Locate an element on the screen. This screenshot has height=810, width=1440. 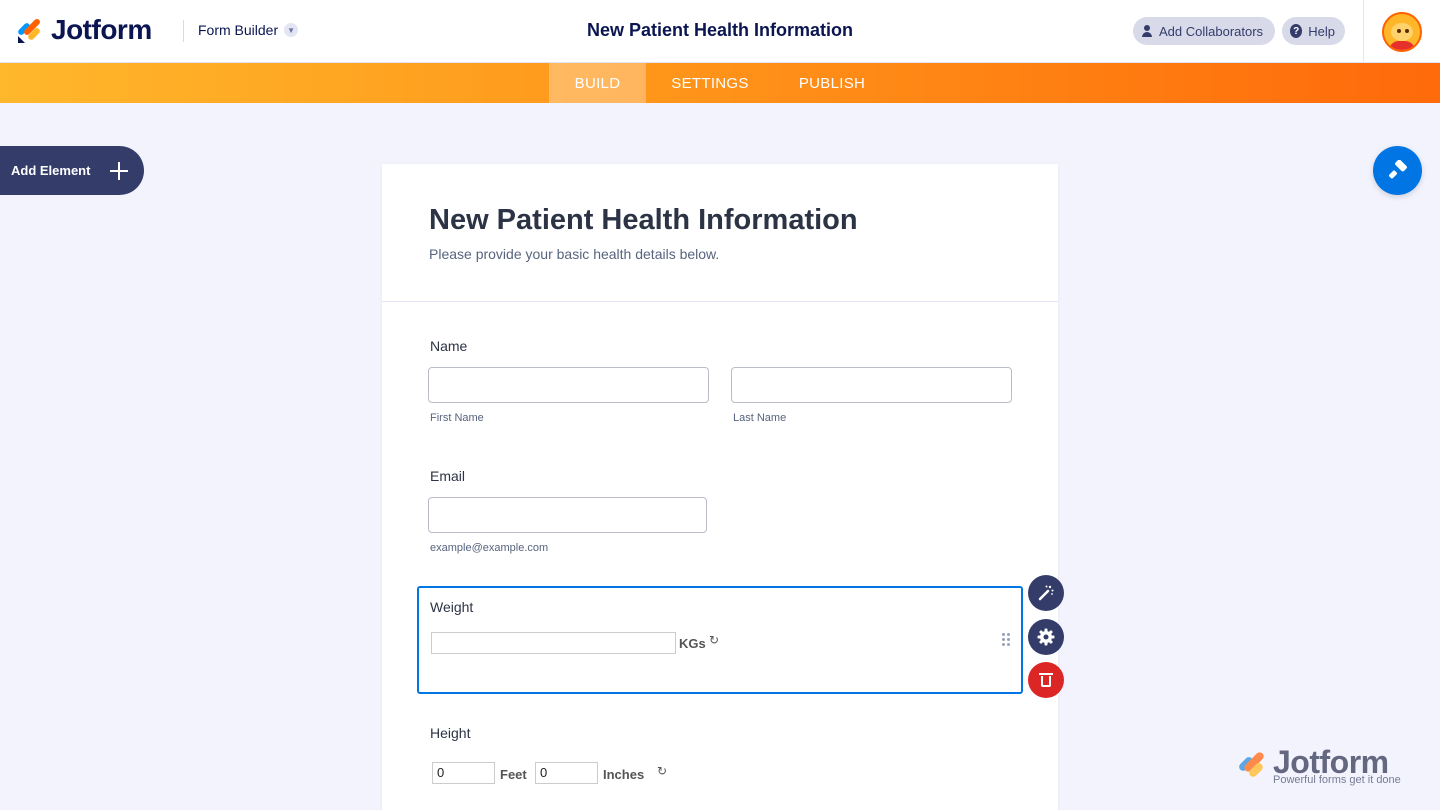
logo-text: Jotform is located at coordinates (101, 29).